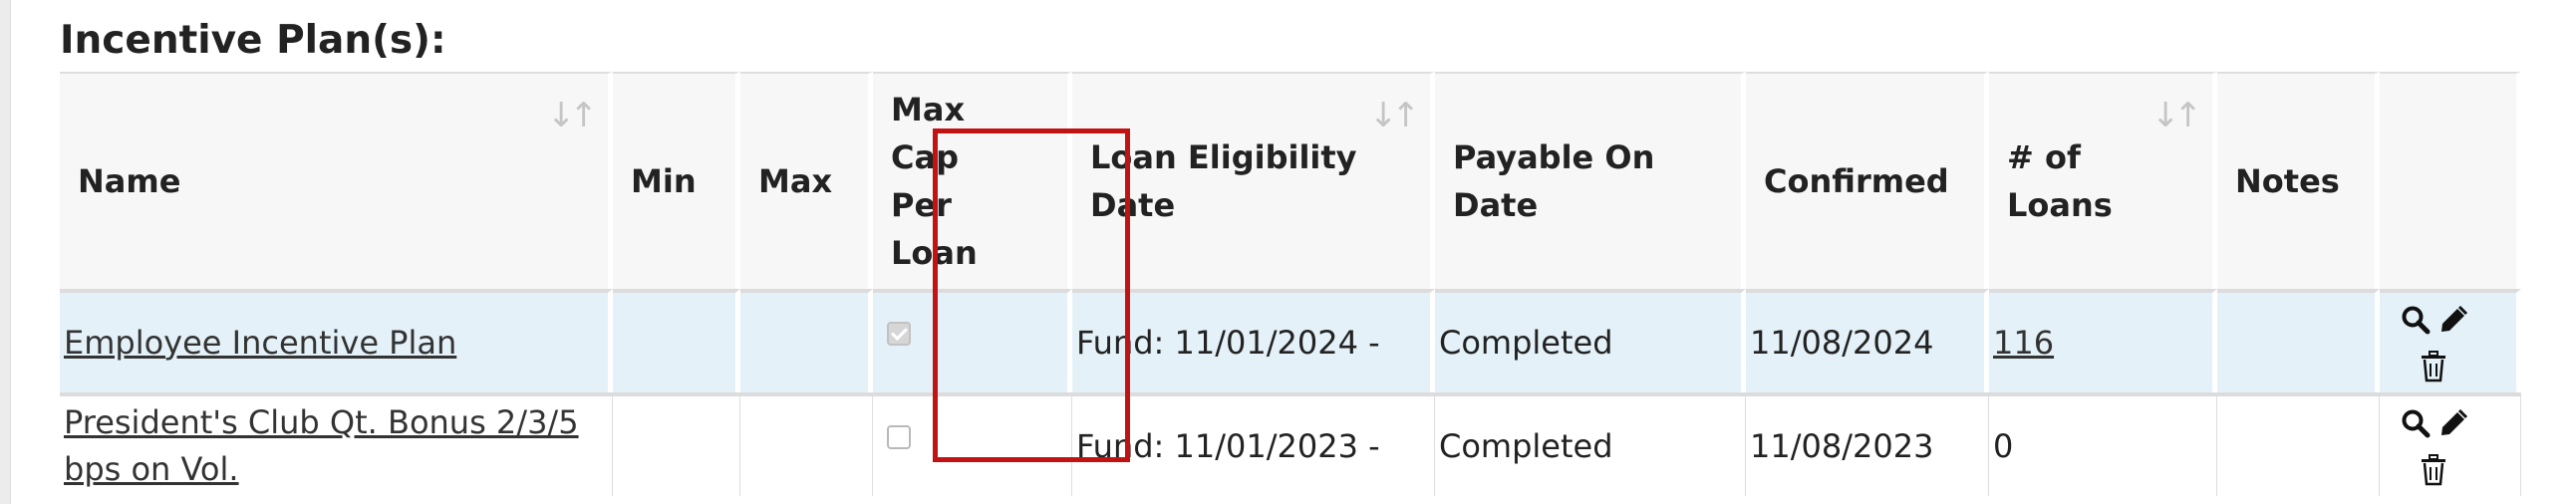 The height and width of the screenshot is (504, 2576). Describe the element at coordinates (1867, 444) in the screenshot. I see `cell-confirmed: 11/08/2023` at that location.